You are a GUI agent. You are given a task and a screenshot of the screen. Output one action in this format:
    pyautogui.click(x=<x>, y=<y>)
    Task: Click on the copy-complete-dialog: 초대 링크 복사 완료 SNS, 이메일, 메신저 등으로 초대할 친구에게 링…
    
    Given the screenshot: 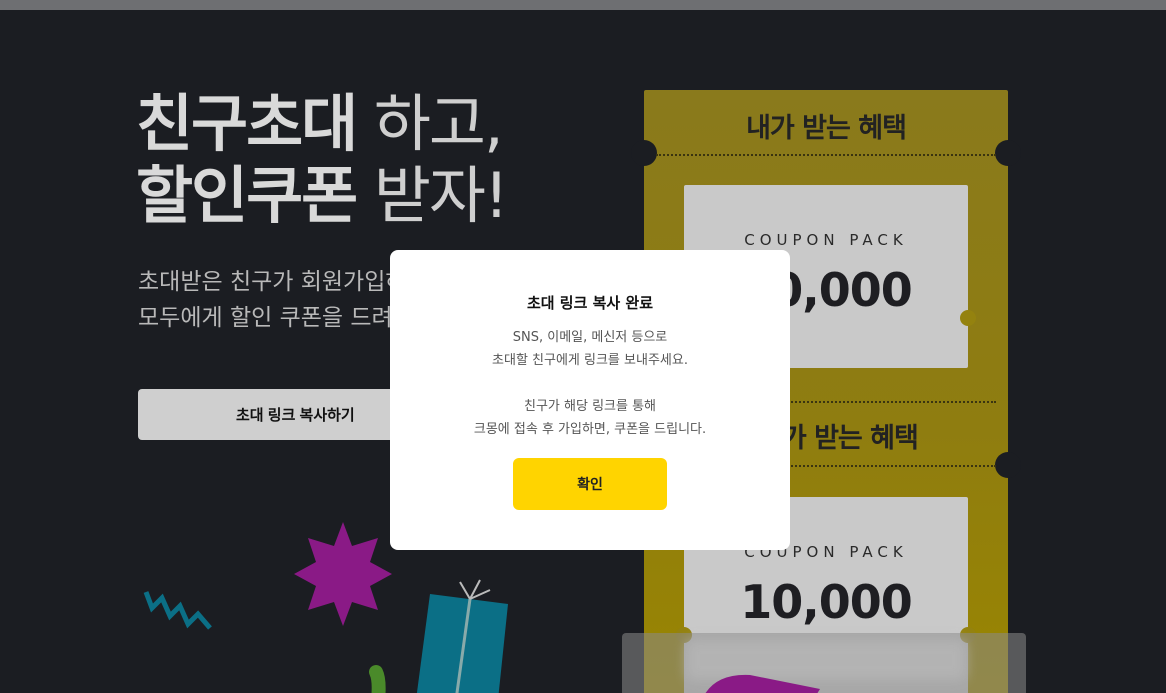 What is the action you would take?
    pyautogui.click(x=590, y=400)
    